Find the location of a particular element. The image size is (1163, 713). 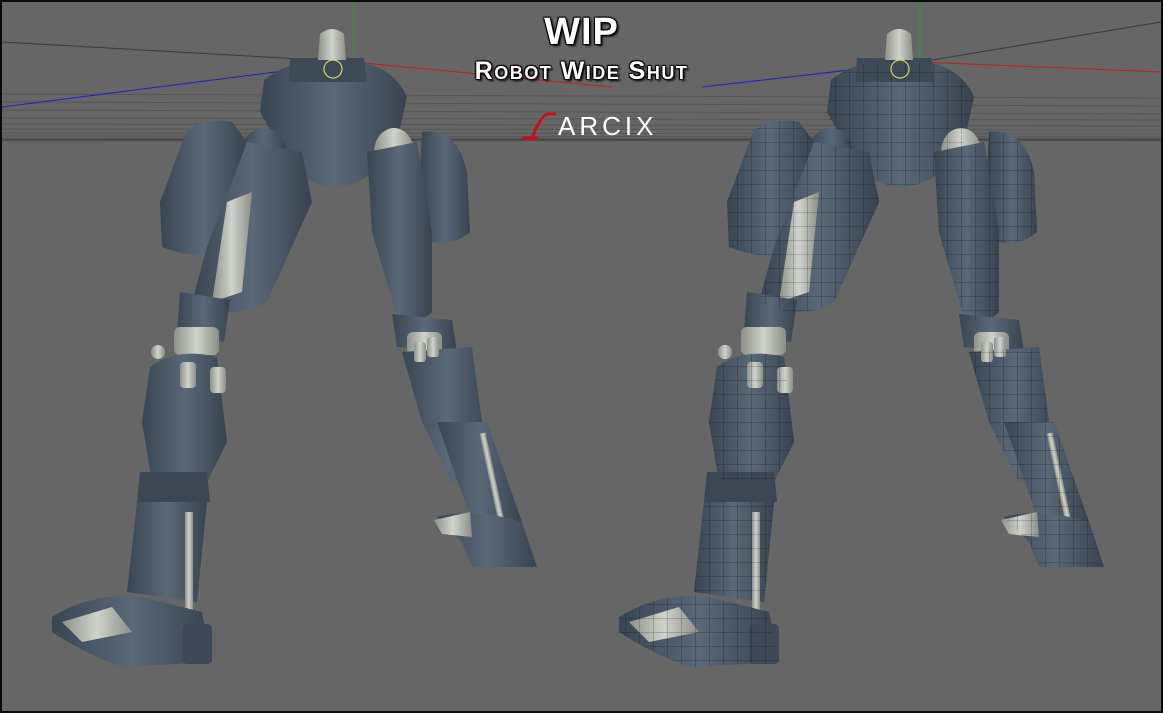

wip-title: WIP is located at coordinates (581, 32).